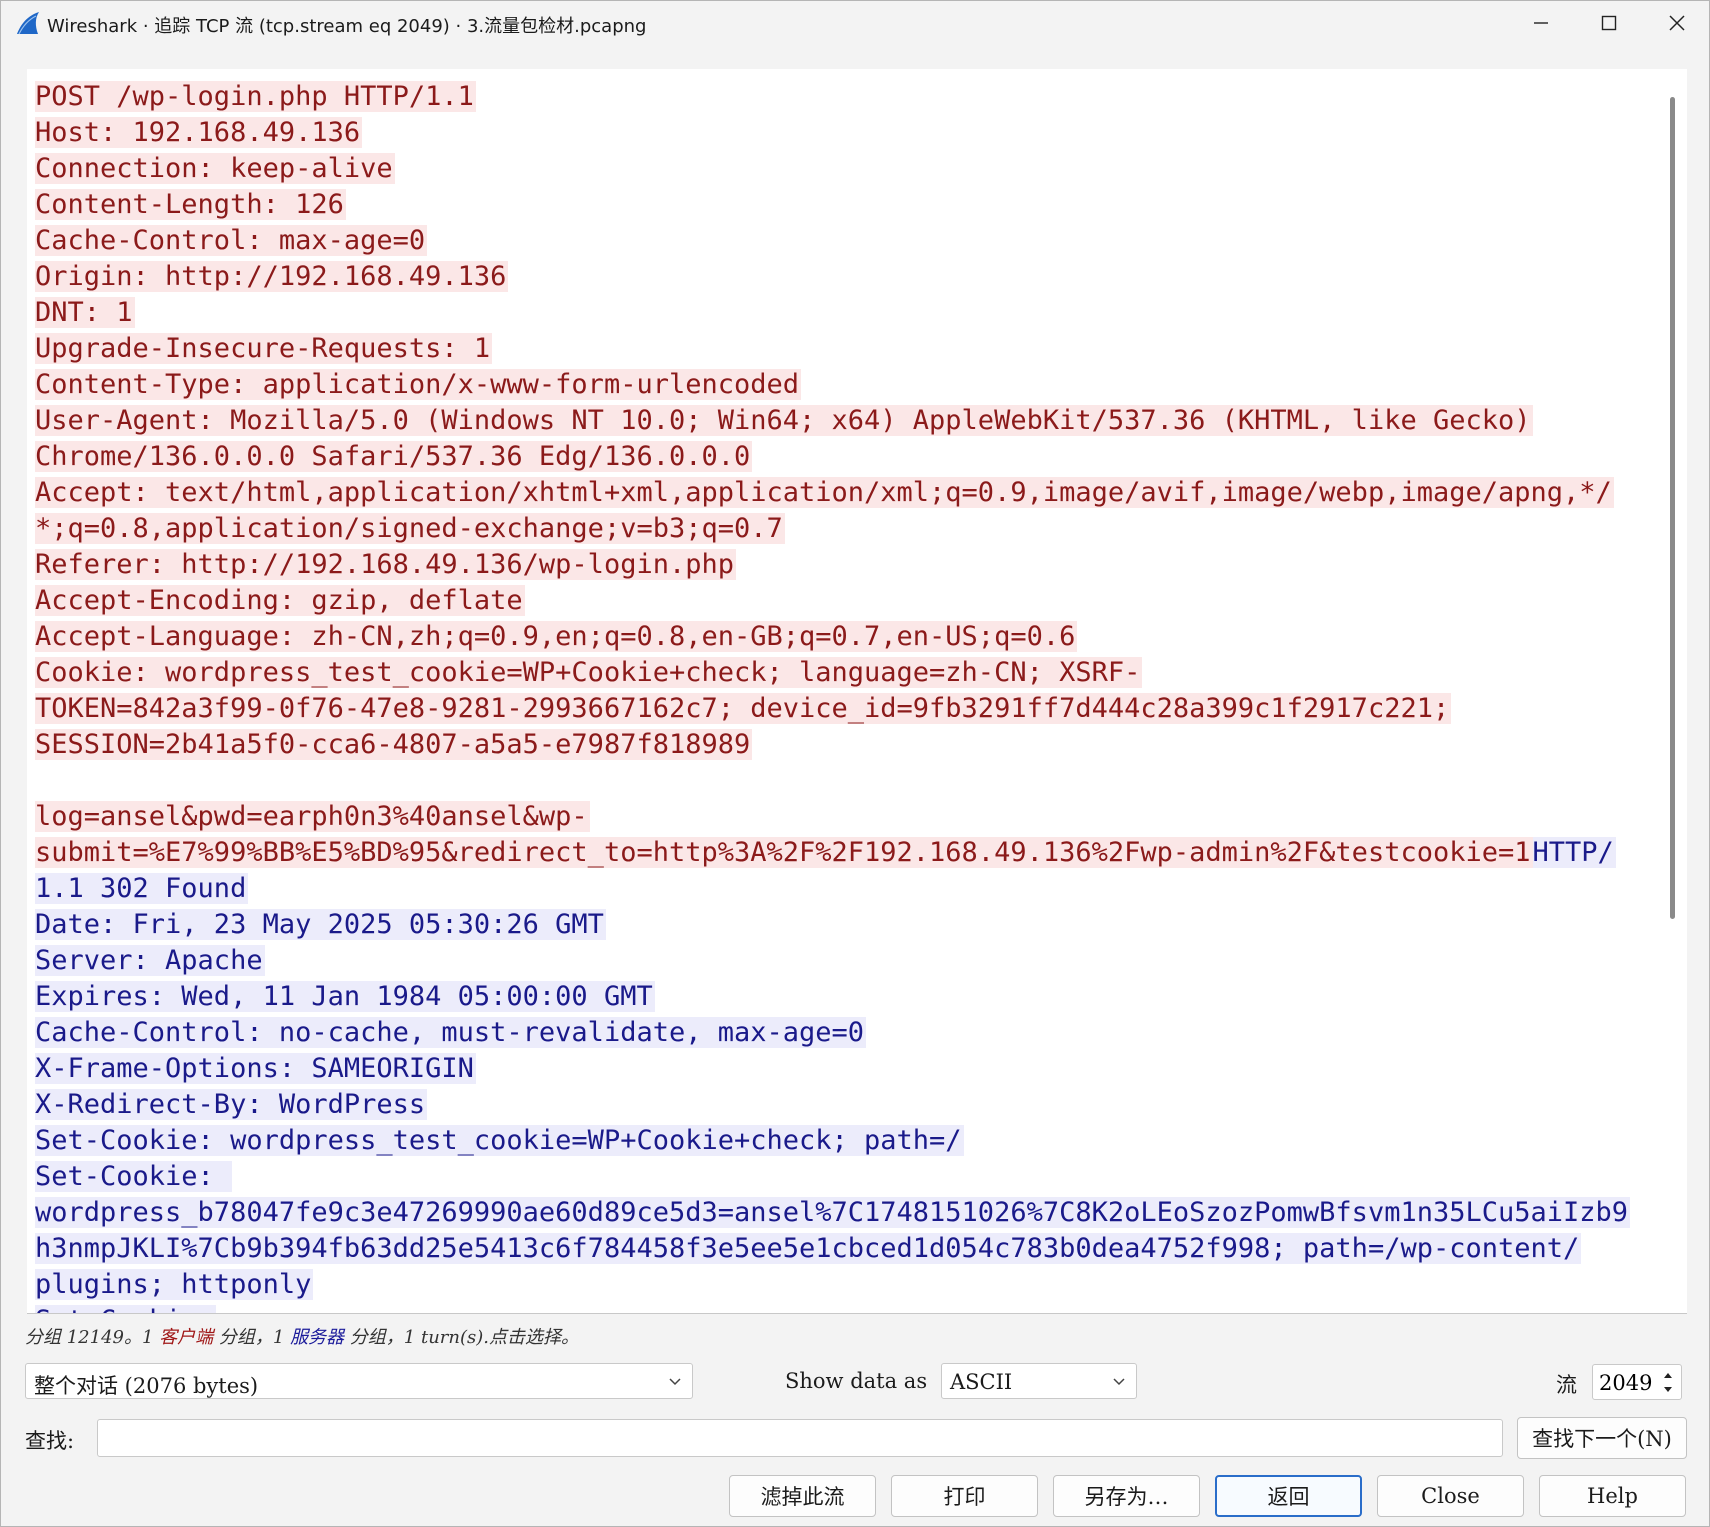 Image resolution: width=1710 pixels, height=1527 pixels. Describe the element at coordinates (231, 1104) in the screenshot. I see `server-text-segment: X-Redirect-By: WordPress` at that location.